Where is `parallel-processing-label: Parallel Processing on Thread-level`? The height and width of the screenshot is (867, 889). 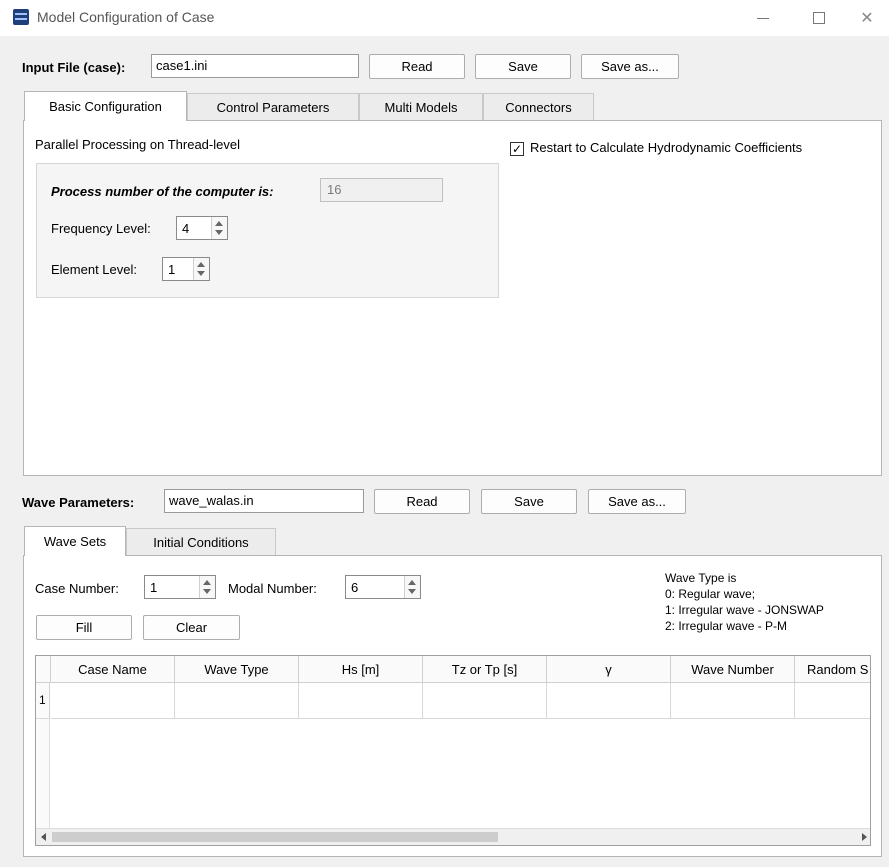
parallel-processing-label: Parallel Processing on Thread-level is located at coordinates (137, 144).